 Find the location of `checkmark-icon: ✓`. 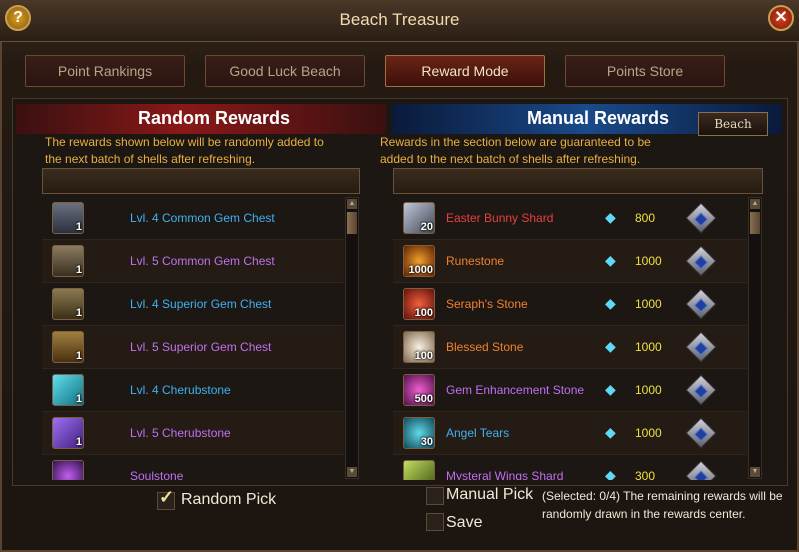

checkmark-icon: ✓ is located at coordinates (167, 497).